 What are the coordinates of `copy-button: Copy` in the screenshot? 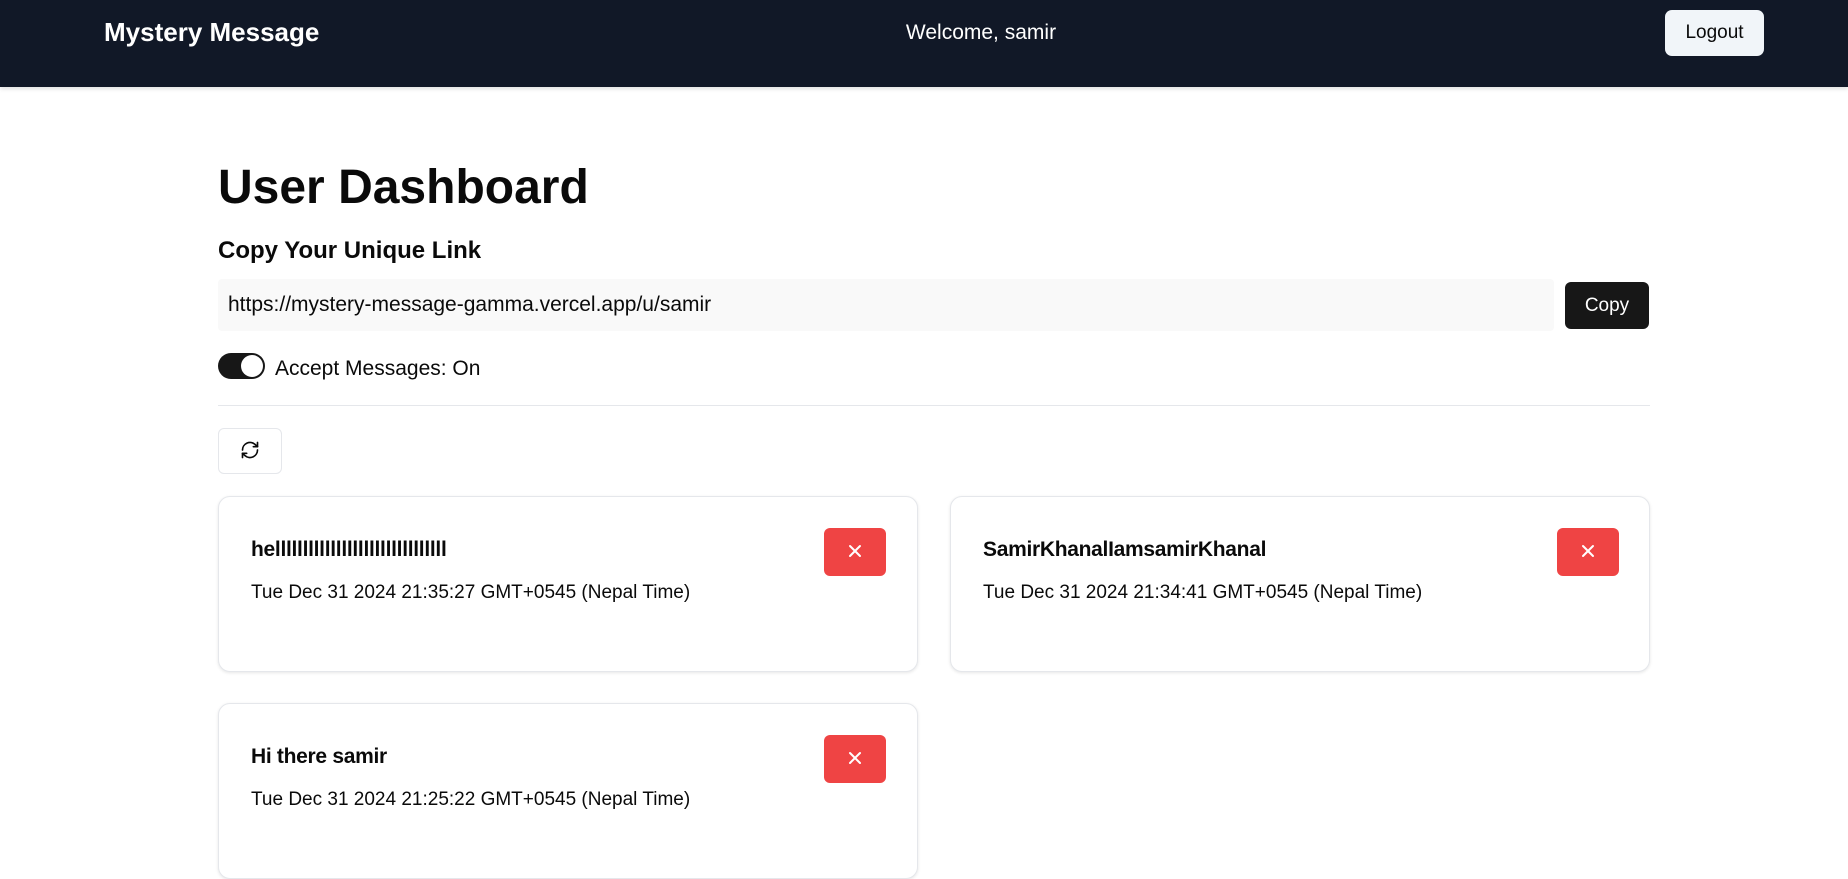 It's located at (1607, 305).